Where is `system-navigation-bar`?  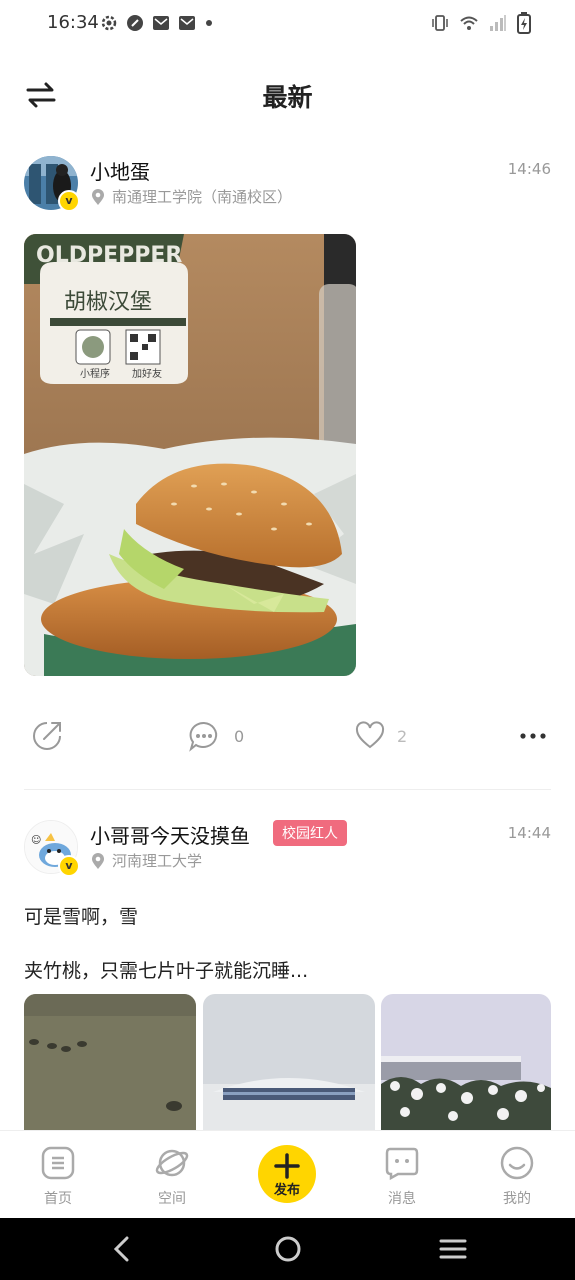 system-navigation-bar is located at coordinates (287, 1249).